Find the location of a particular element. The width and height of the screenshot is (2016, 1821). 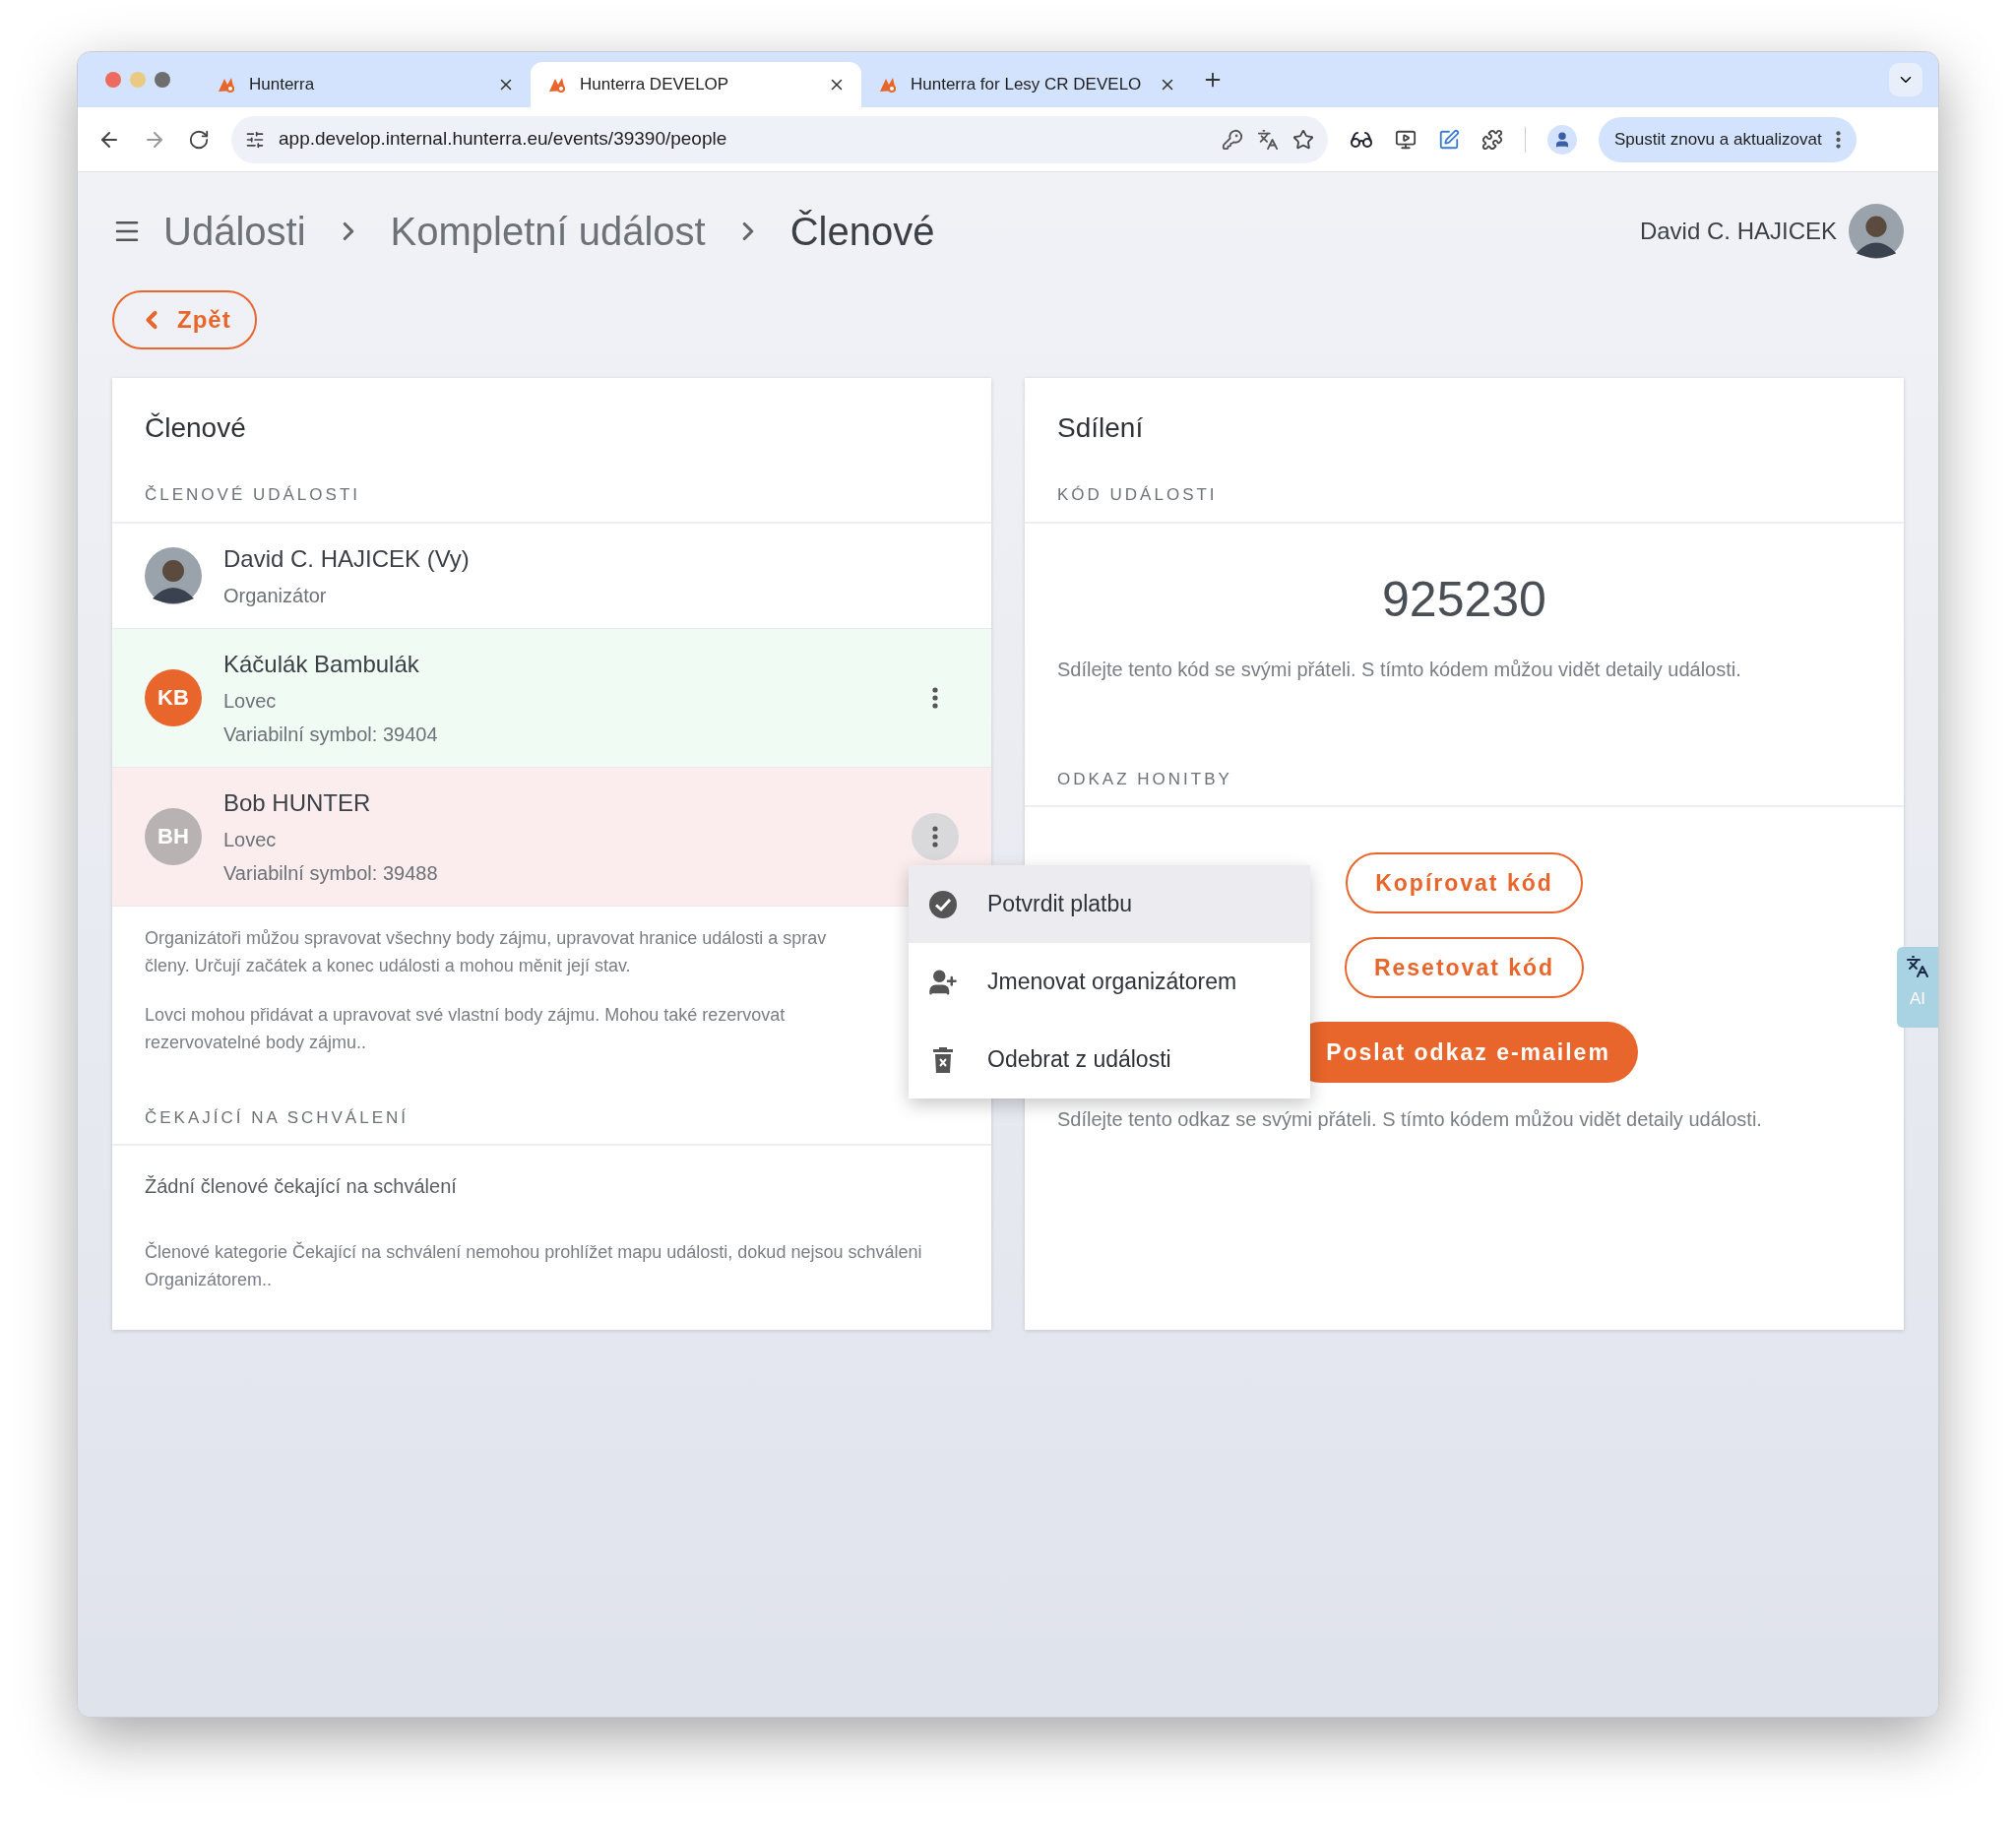

member-row: David C. HAJICEK (Vy) Organizátor is located at coordinates (551, 576).